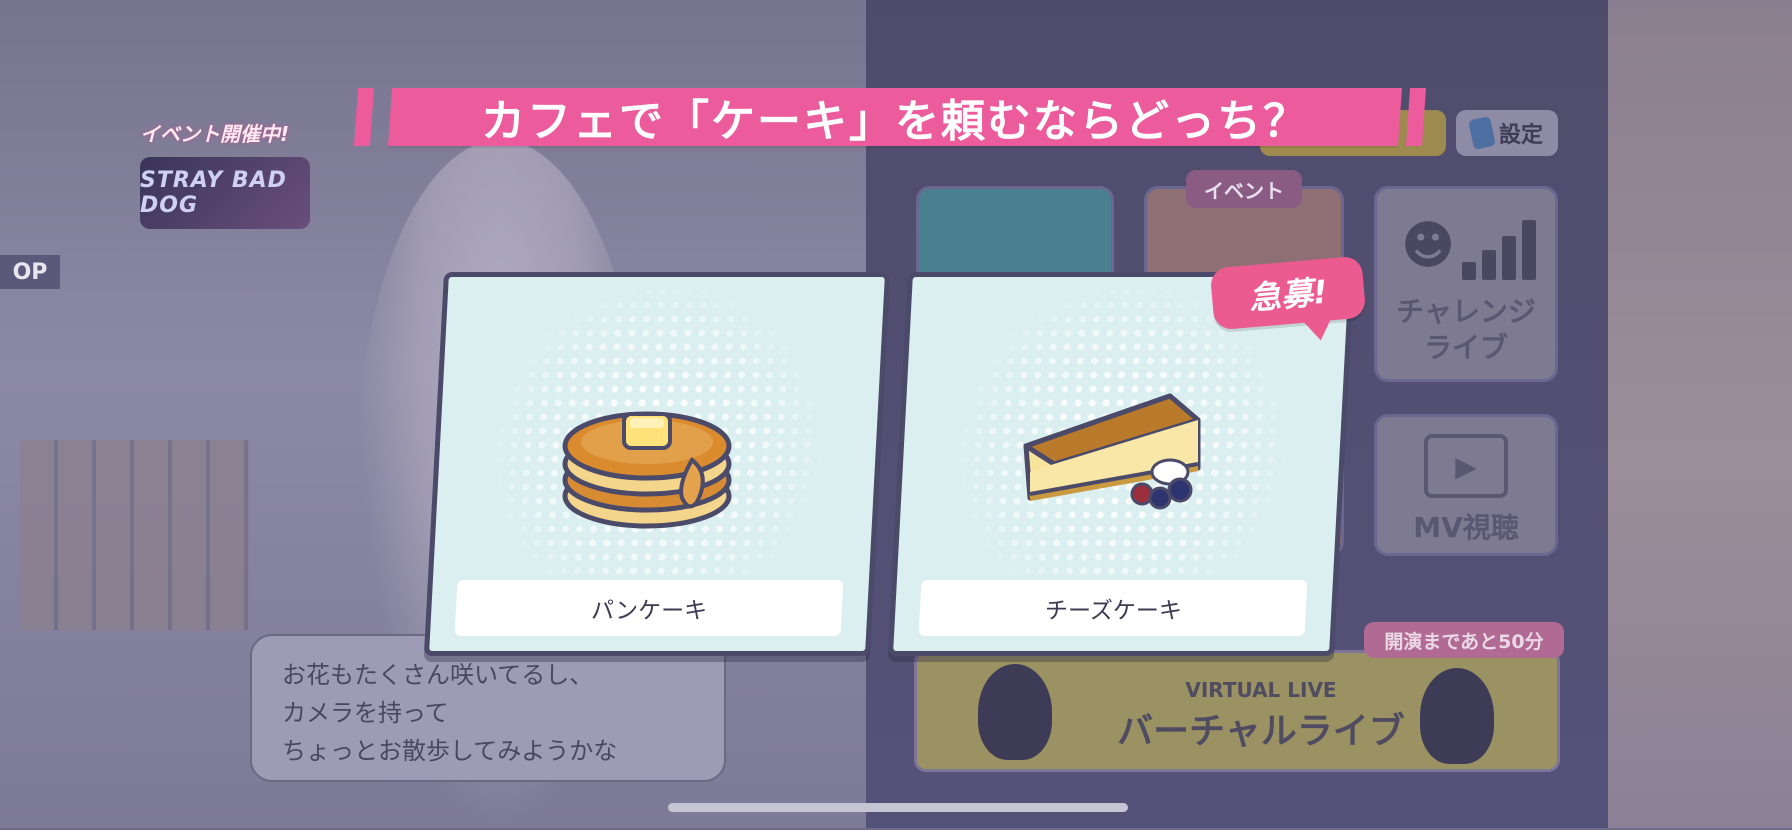 The image size is (1792, 830). I want to click on cheesecake-icon, so click(1112, 451).